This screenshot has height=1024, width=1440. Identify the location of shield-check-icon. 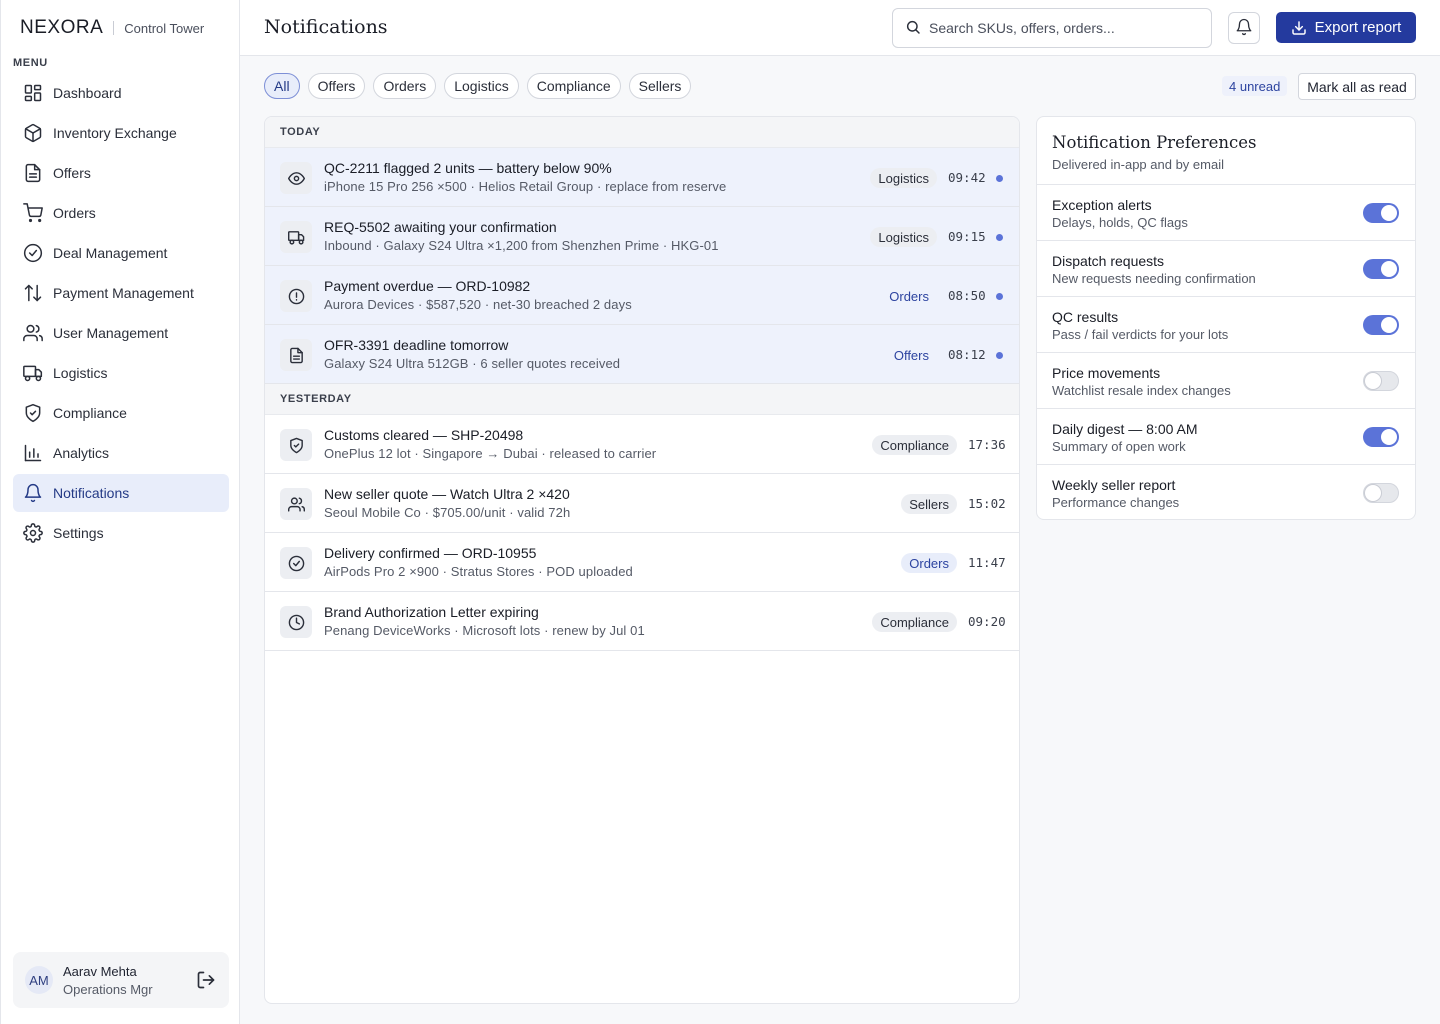
(33, 413).